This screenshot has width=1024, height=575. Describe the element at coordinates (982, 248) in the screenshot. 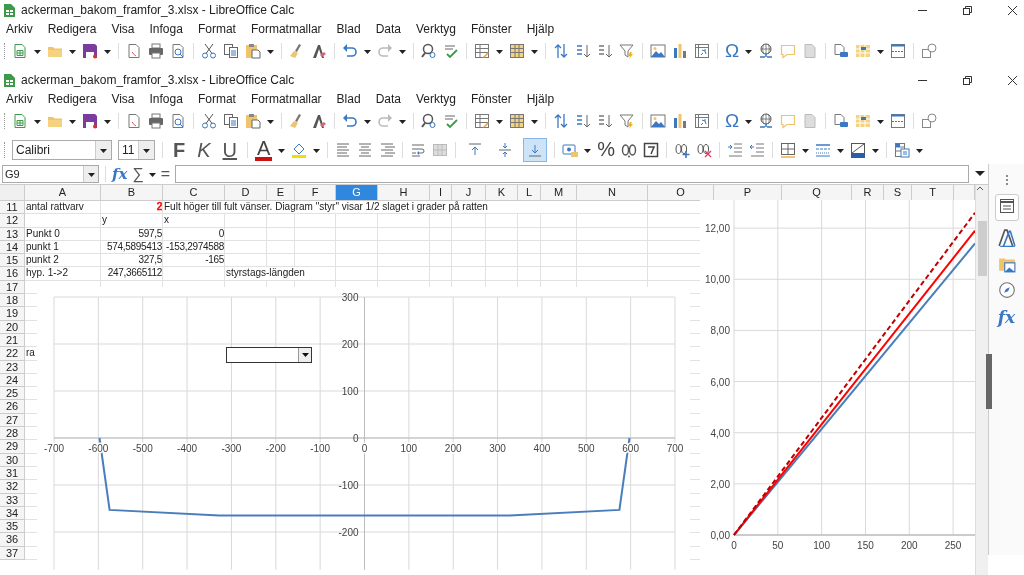

I see `scrollbar-thumb` at that location.